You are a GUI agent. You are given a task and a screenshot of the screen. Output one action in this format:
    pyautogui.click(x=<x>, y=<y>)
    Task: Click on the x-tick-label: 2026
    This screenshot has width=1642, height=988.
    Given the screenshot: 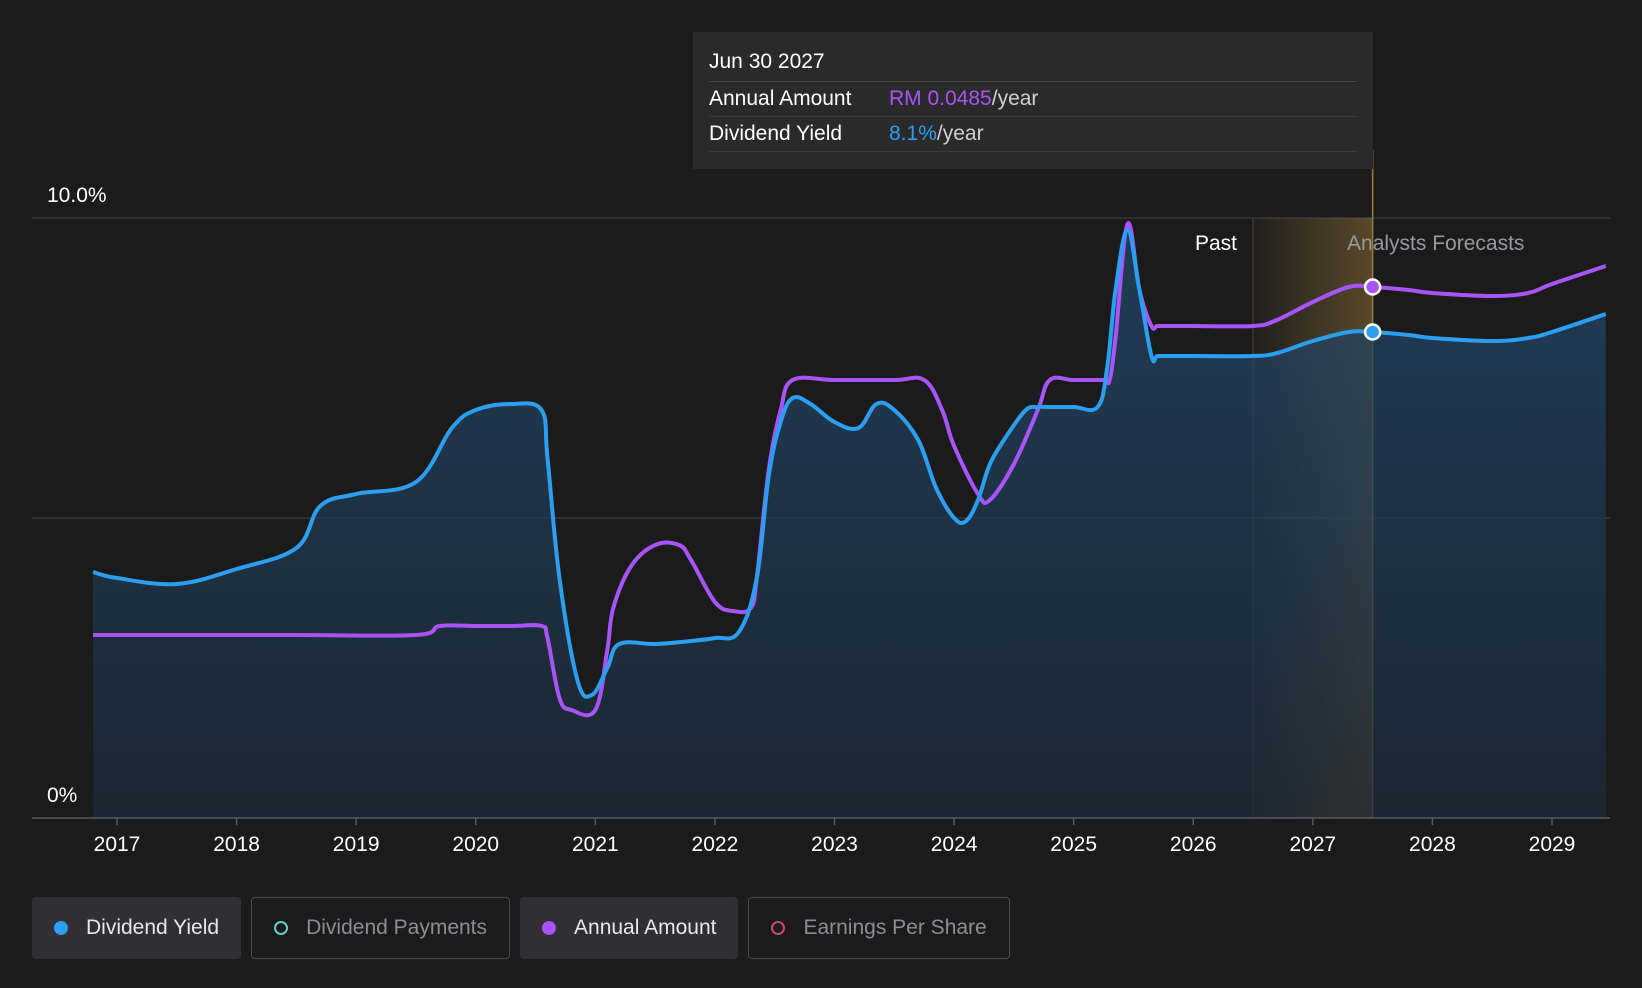 What is the action you would take?
    pyautogui.click(x=1193, y=844)
    